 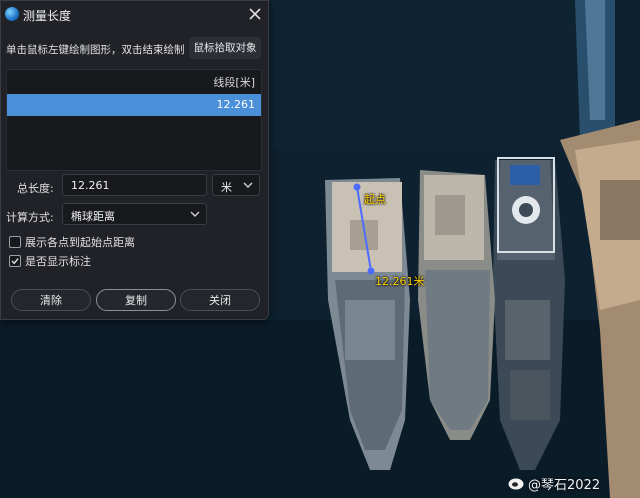 What do you see at coordinates (35, 188) in the screenshot?
I see `total-length-label: 总长度:` at bounding box center [35, 188].